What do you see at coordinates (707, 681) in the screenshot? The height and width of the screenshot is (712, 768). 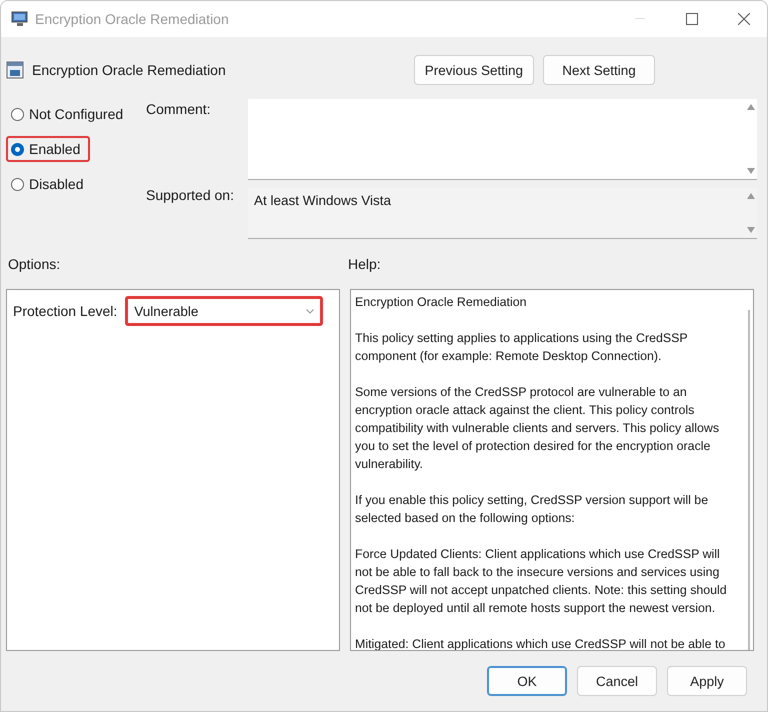 I see `dialog-button: Apply` at bounding box center [707, 681].